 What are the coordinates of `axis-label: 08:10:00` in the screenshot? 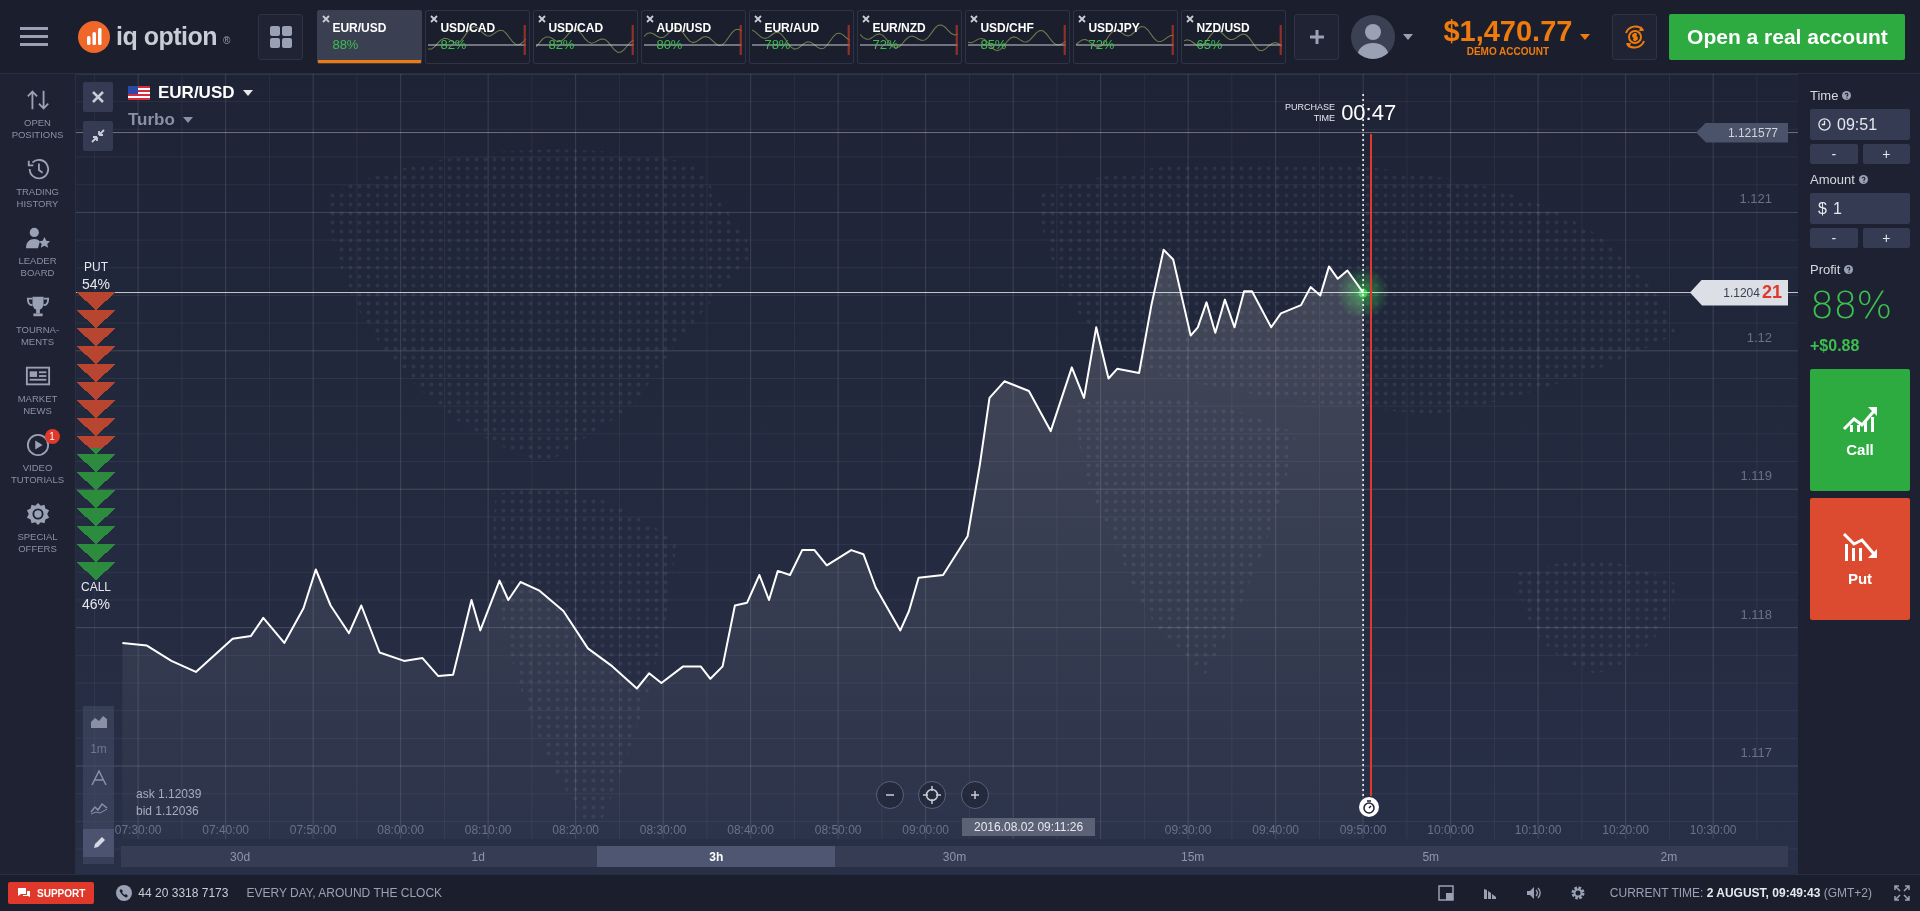 It's located at (488, 830).